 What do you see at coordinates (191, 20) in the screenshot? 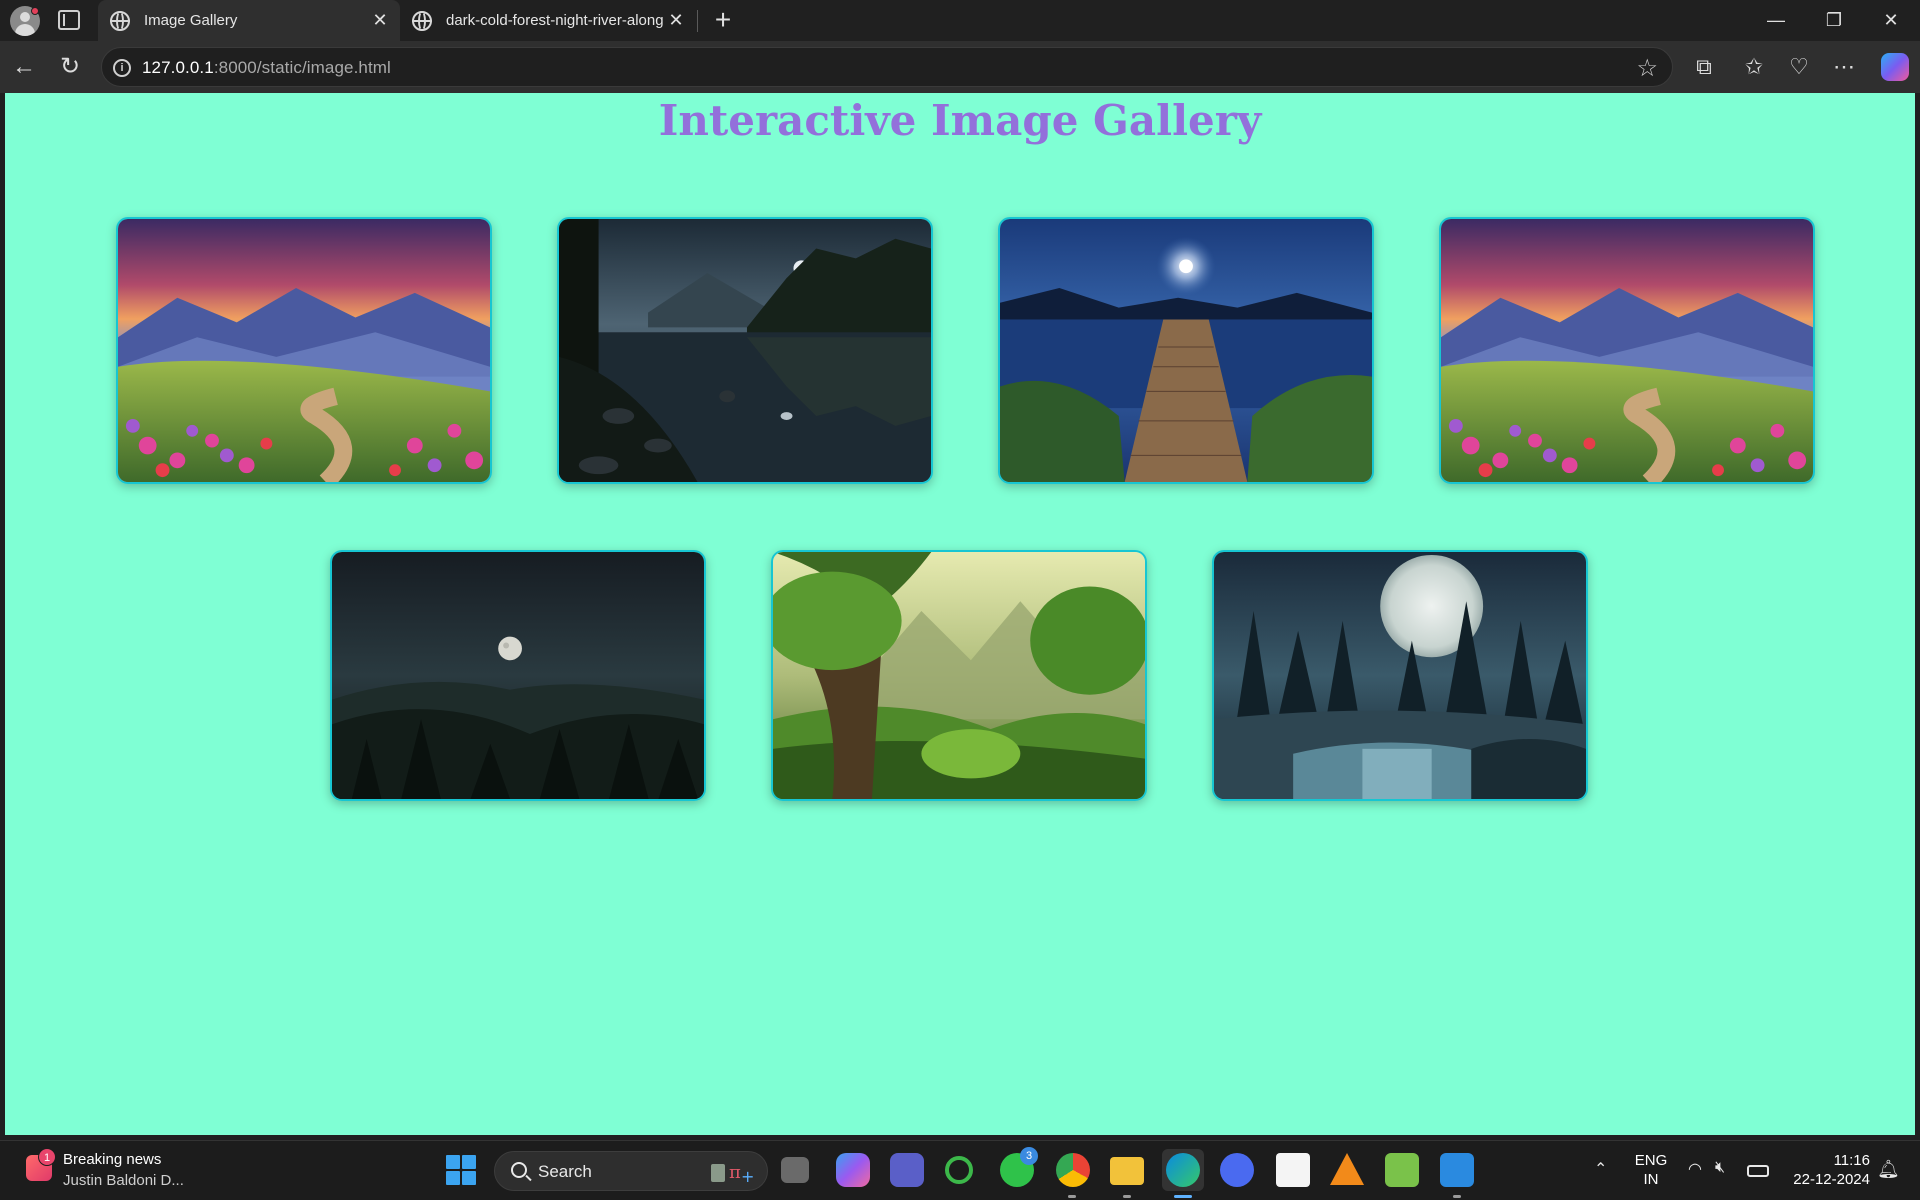
I see `tab-title: Image Gallery` at bounding box center [191, 20].